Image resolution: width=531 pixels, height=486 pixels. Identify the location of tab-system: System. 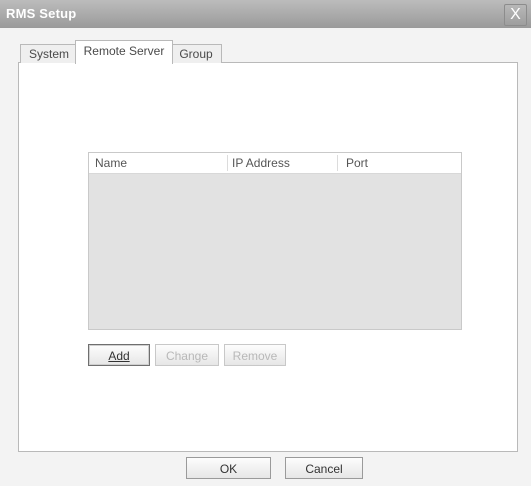
(49, 53).